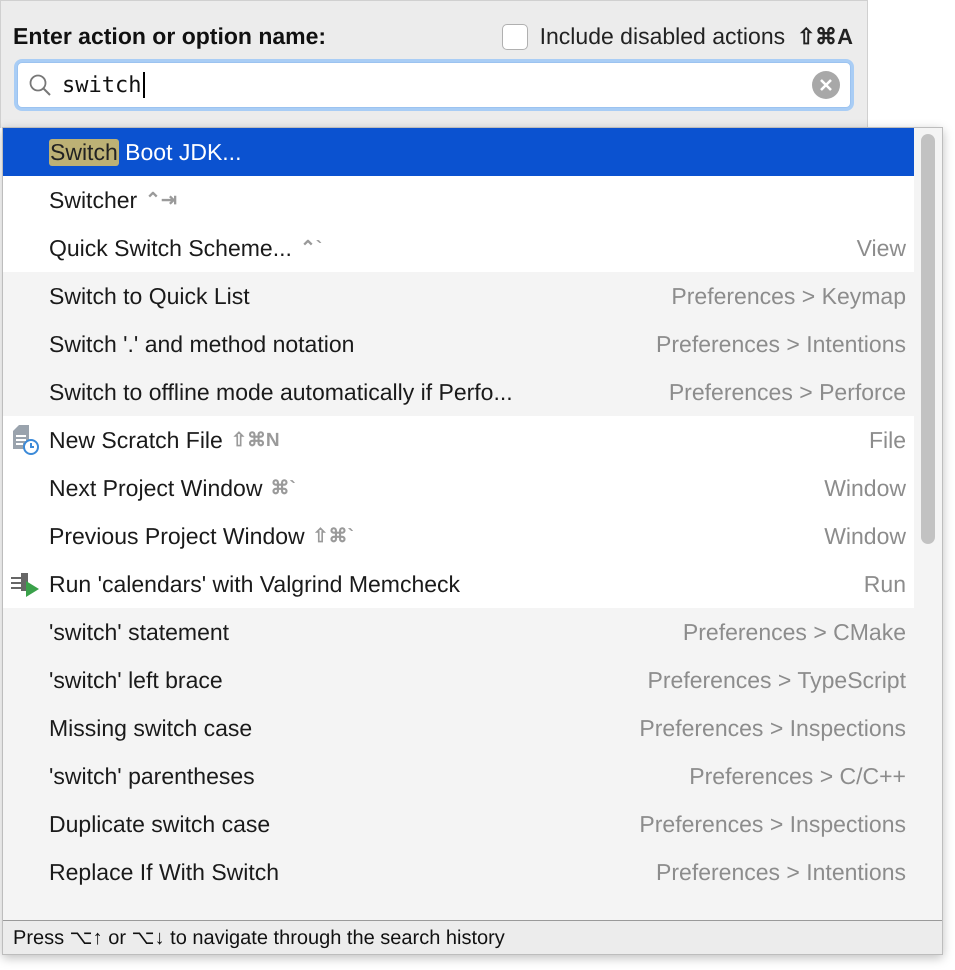 This screenshot has height=970, width=955. I want to click on scrollbar-thumb, so click(928, 339).